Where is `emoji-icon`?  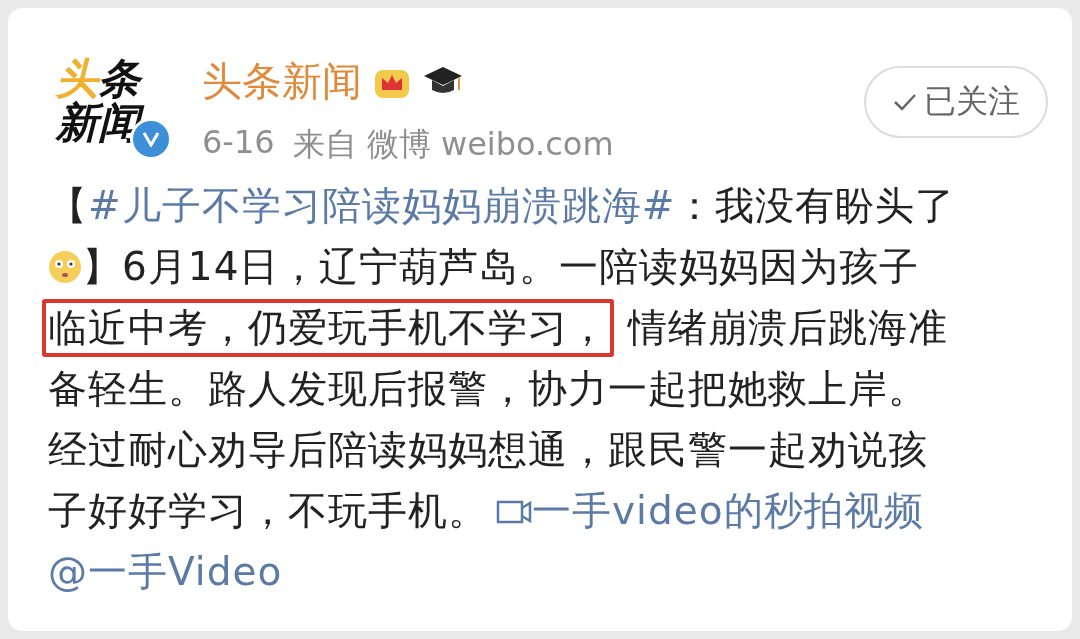
emoji-icon is located at coordinates (65, 267).